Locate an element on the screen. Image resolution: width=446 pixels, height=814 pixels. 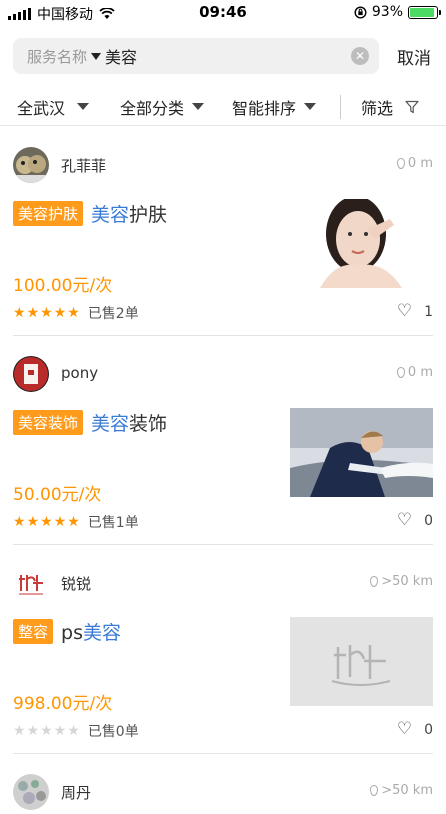
search-box: 服务名称 ✕ is located at coordinates (196, 56).